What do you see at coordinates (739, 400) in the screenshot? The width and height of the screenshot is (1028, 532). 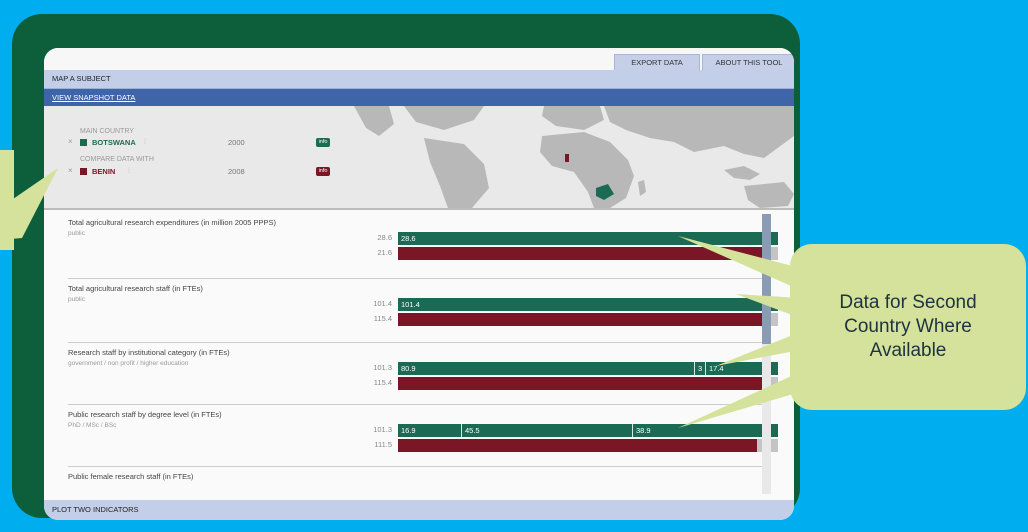 I see `pointer-to-fourth-bar` at bounding box center [739, 400].